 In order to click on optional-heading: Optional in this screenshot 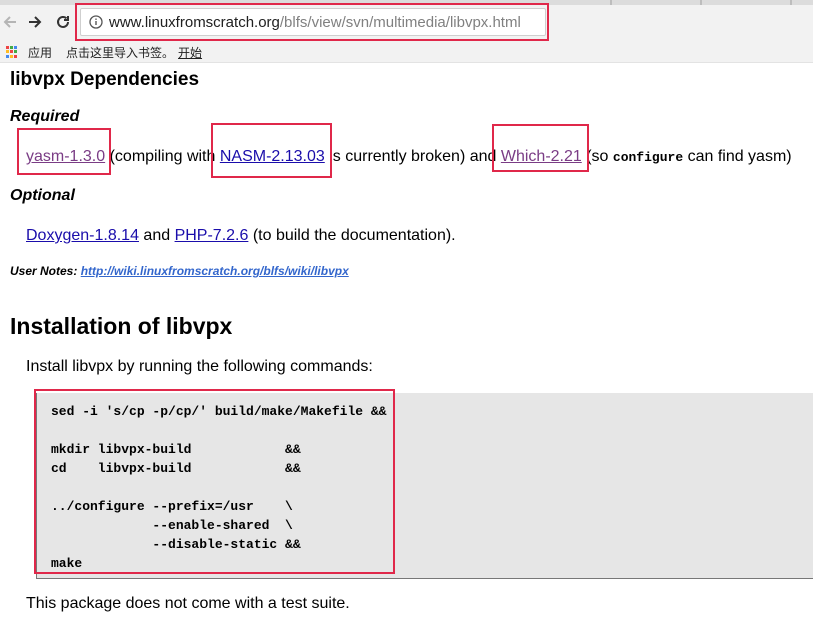, I will do `click(42, 195)`.